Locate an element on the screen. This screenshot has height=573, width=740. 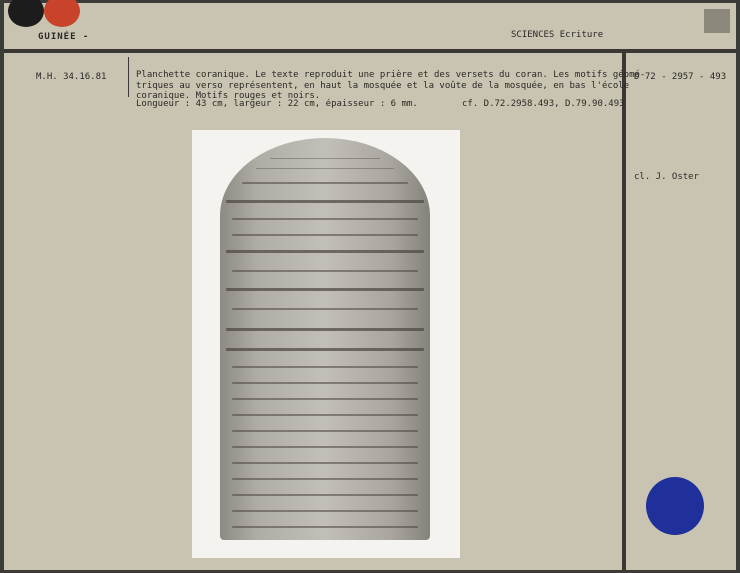
country-label: GUINÉE - is located at coordinates (64, 37).